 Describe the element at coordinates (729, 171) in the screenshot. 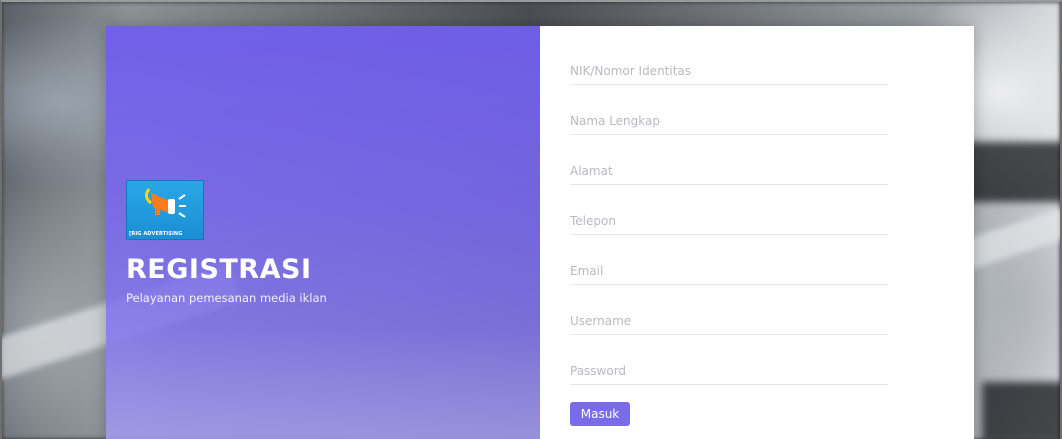

I see `address-field` at that location.